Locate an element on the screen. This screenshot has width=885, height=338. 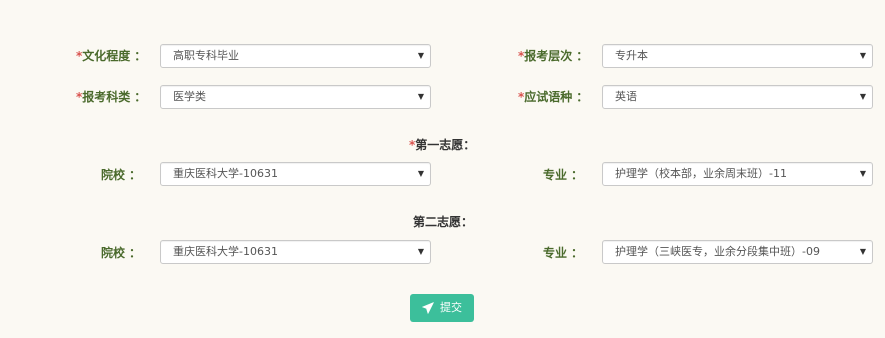
first-school-label: 院校： is located at coordinates (121, 175).